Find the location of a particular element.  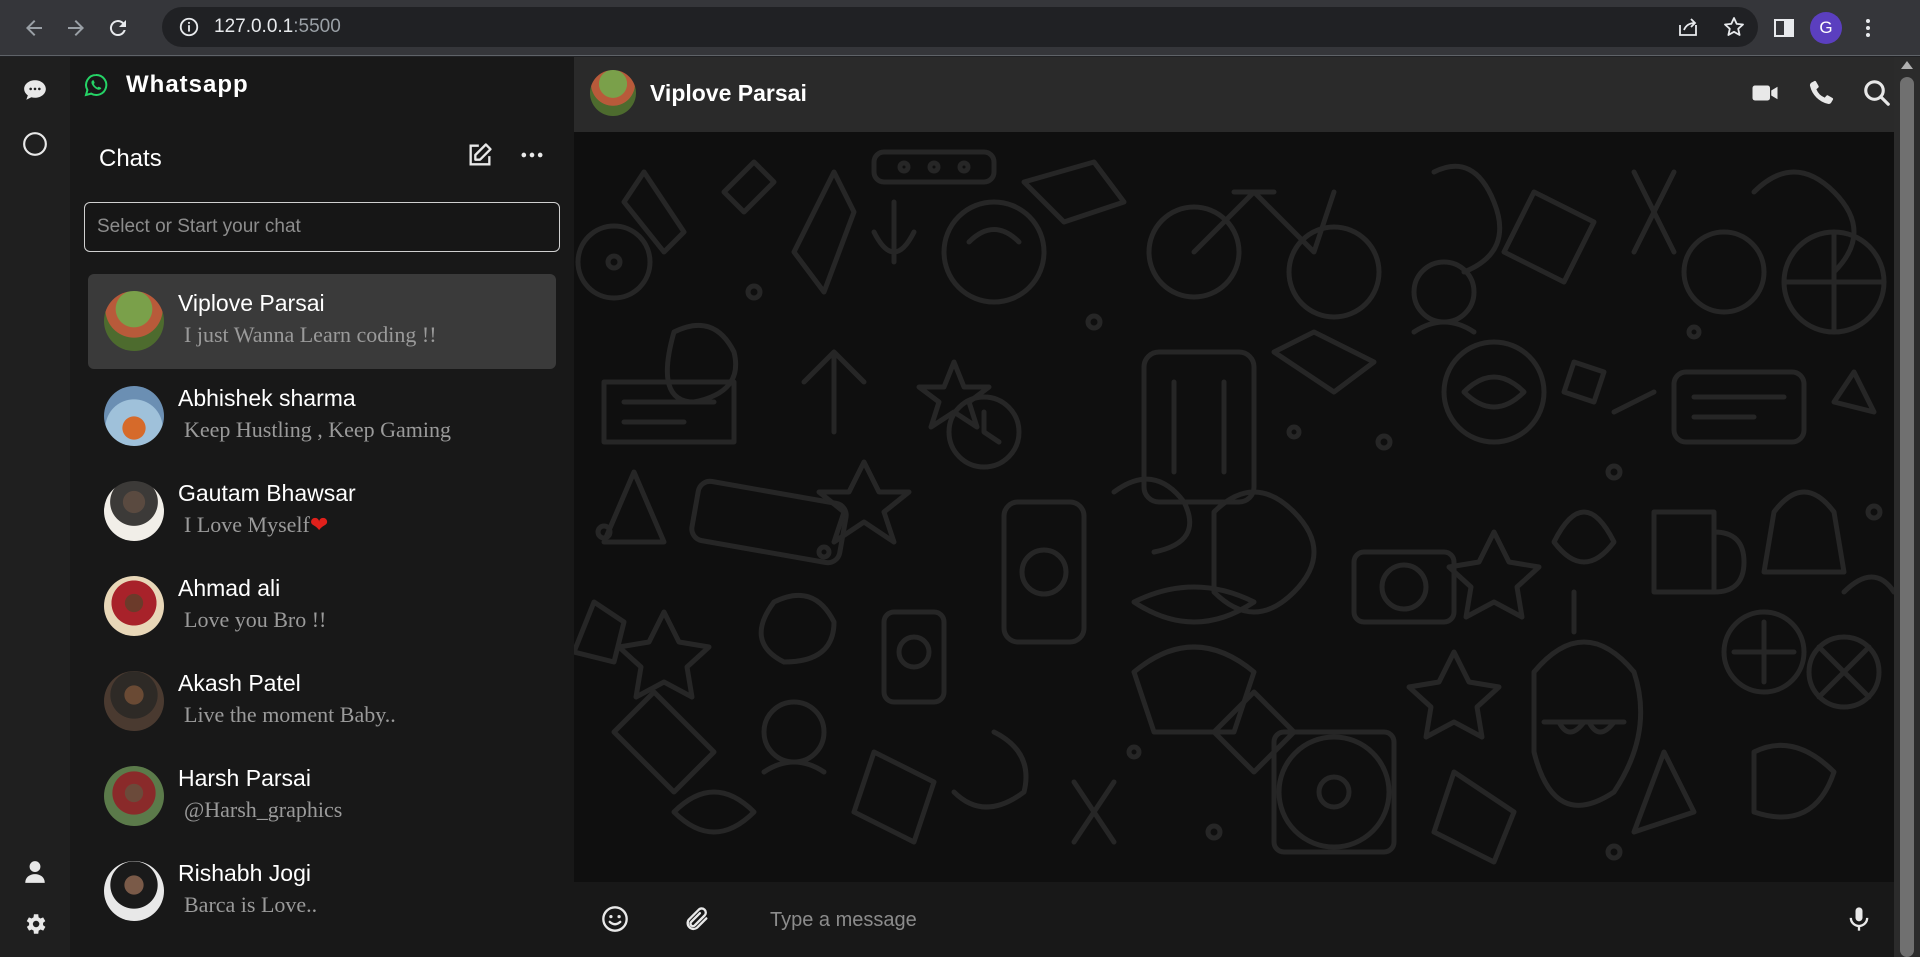

whatsapp-logo-icon is located at coordinates (96, 85).